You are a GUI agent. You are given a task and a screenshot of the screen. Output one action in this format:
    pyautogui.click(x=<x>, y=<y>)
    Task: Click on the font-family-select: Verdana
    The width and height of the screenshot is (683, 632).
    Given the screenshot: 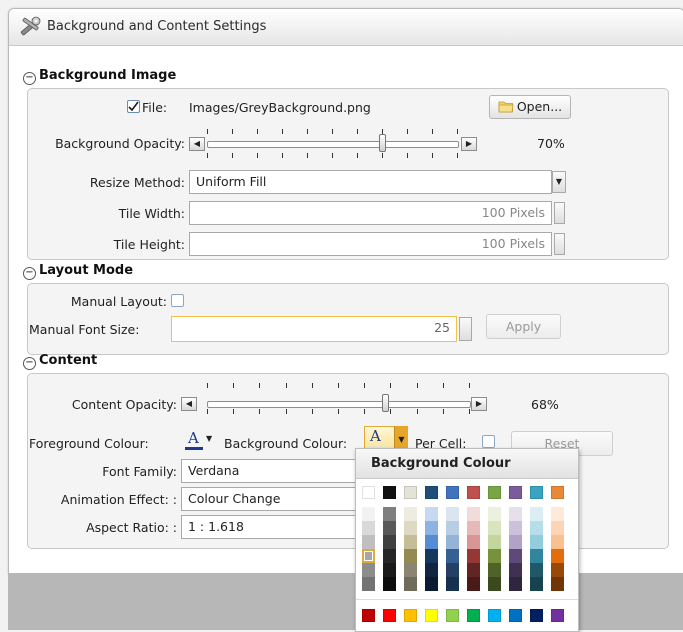 What is the action you would take?
    pyautogui.click(x=276, y=471)
    